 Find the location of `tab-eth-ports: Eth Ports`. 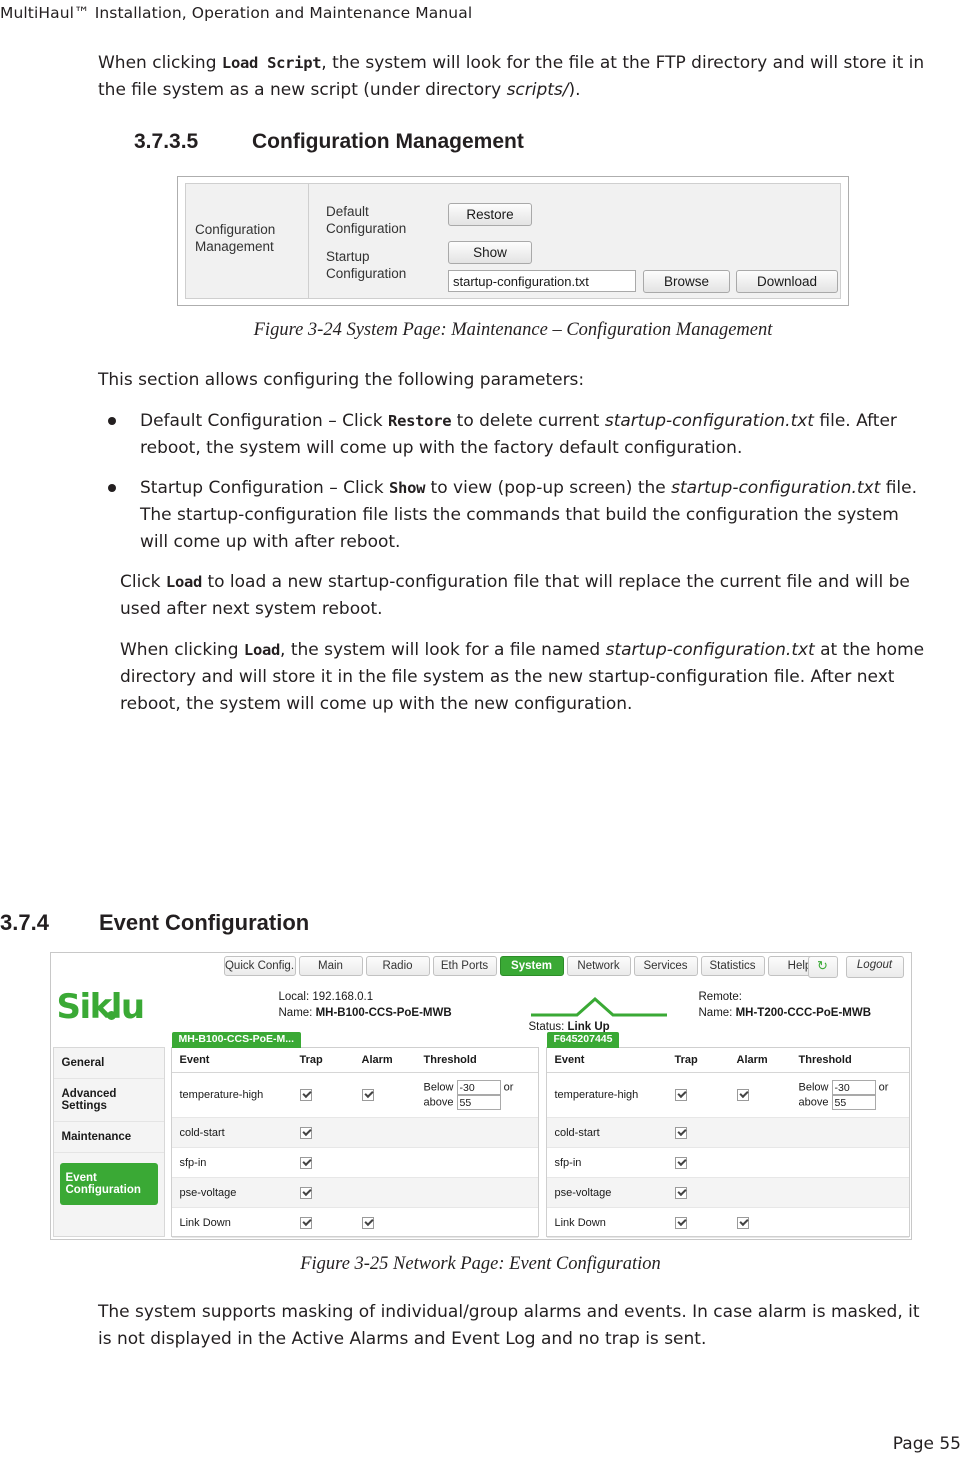

tab-eth-ports: Eth Ports is located at coordinates (464, 966).